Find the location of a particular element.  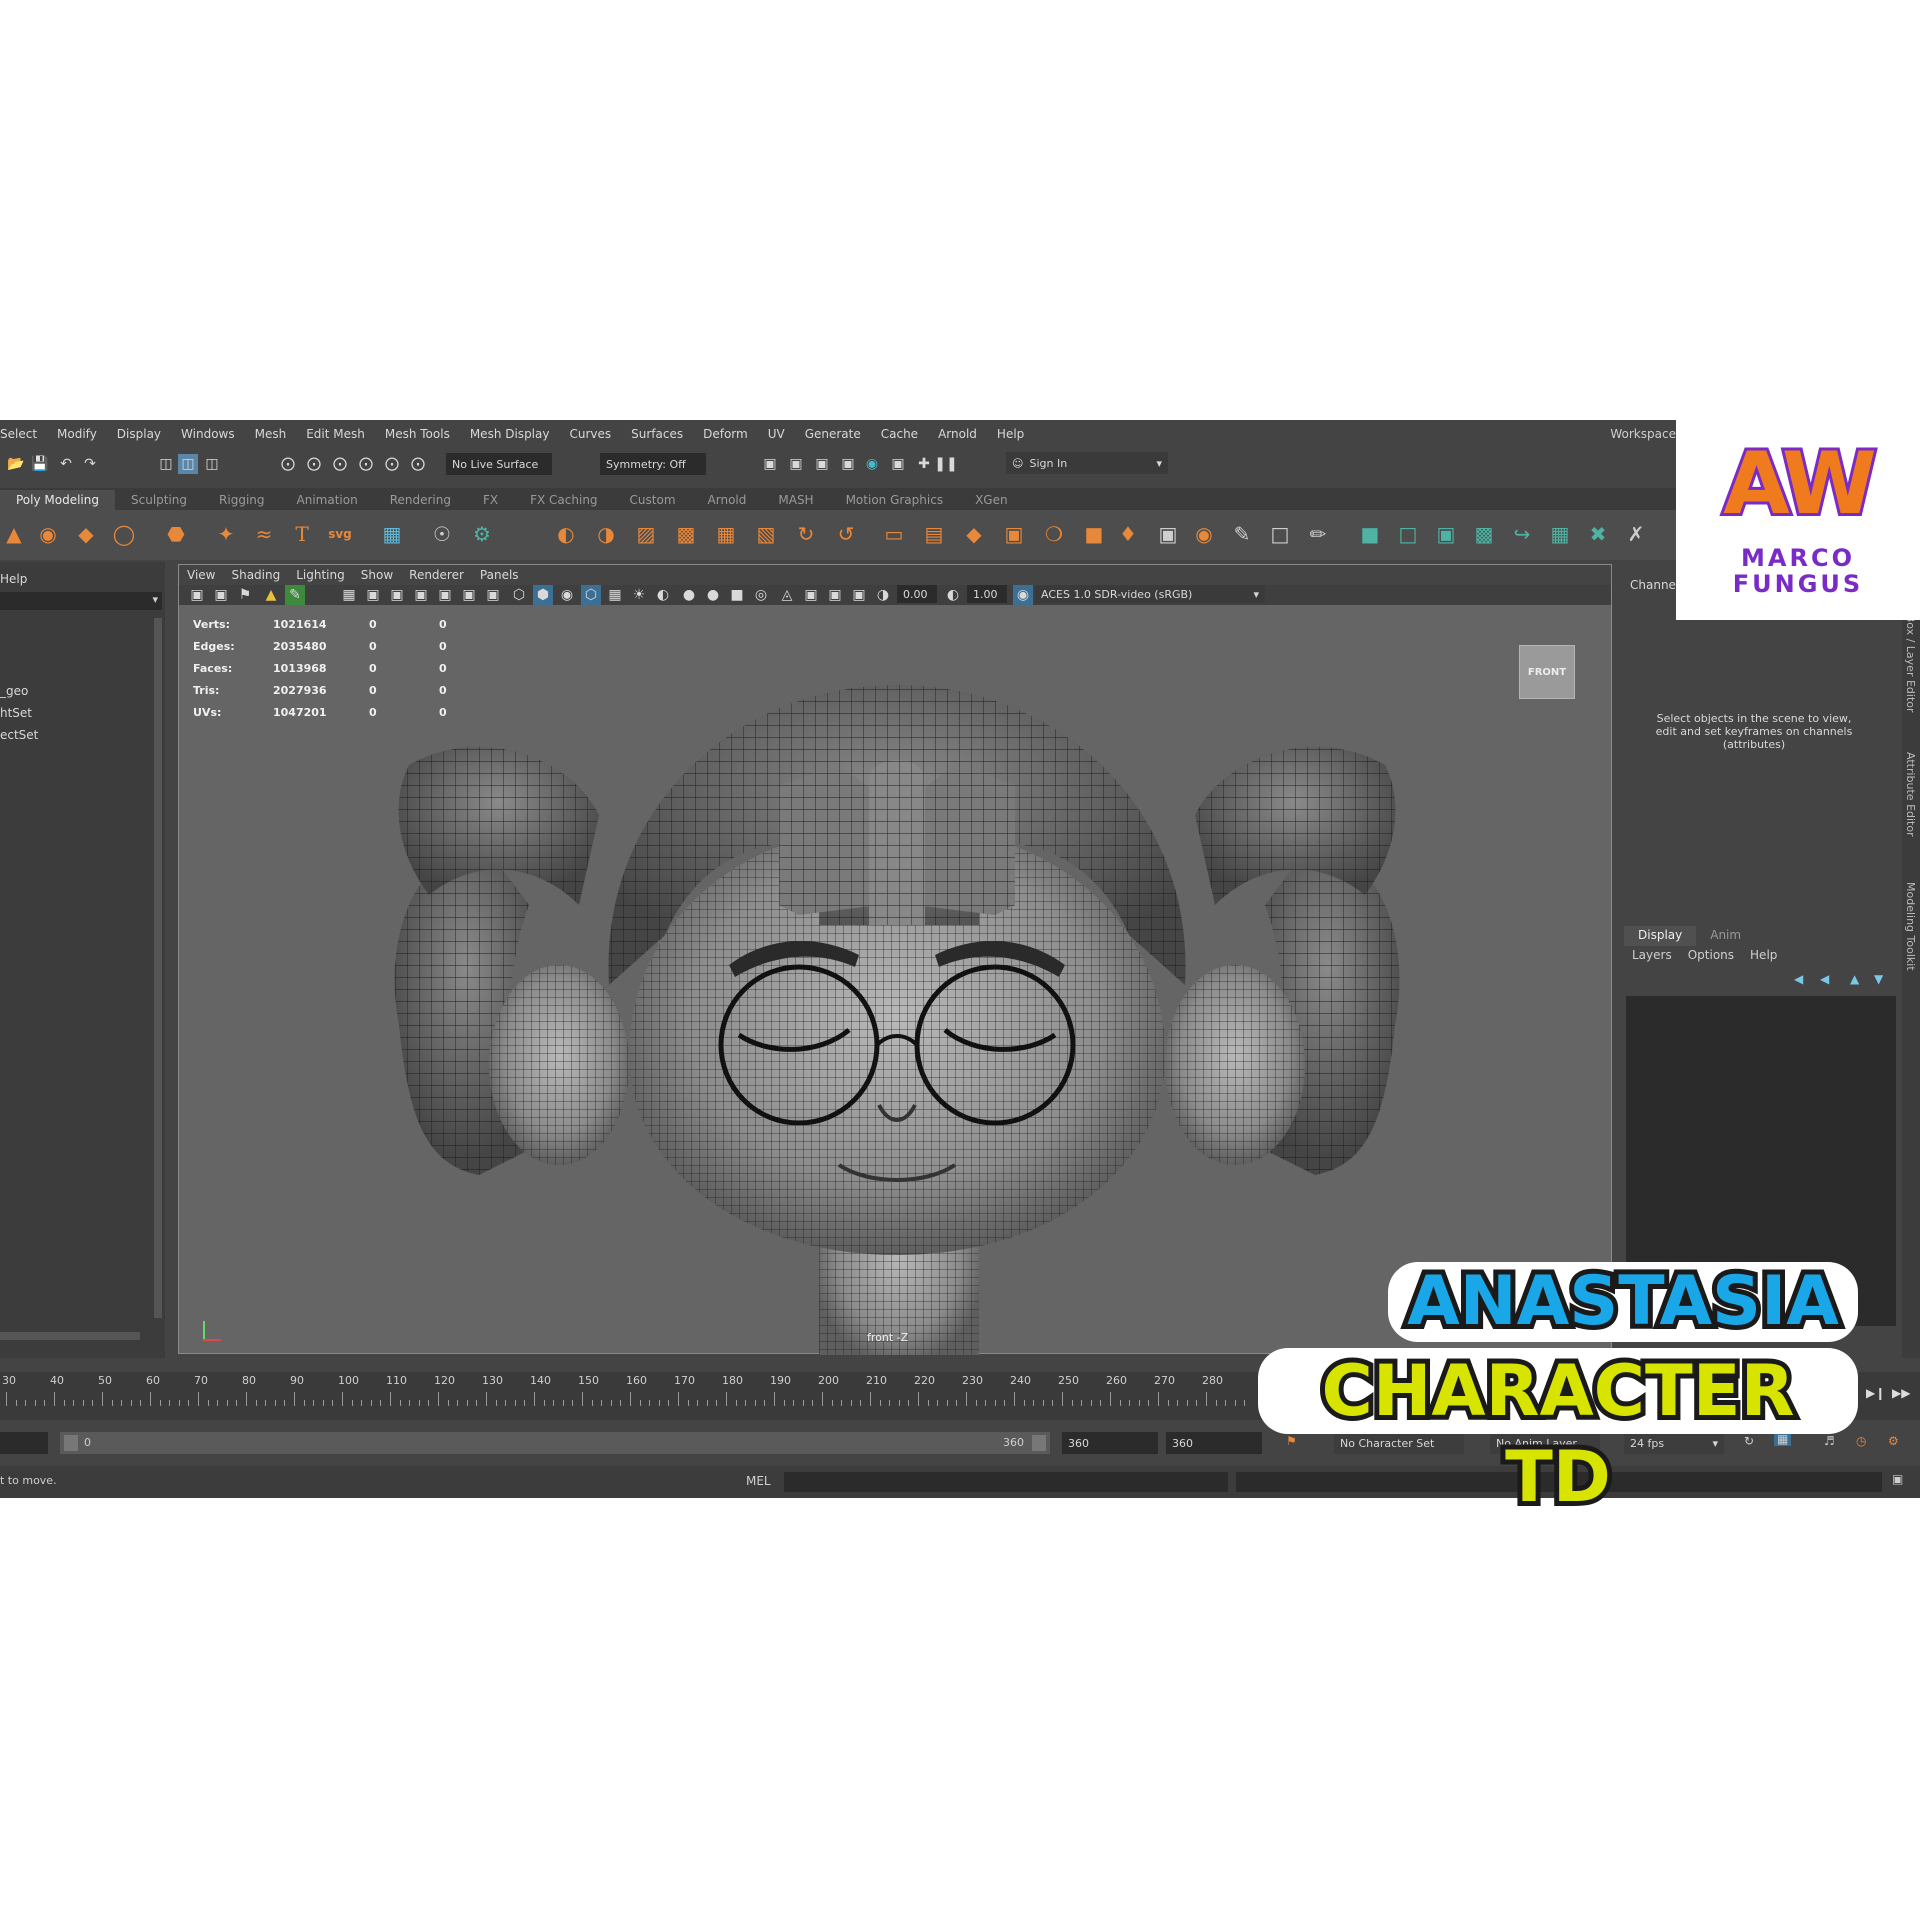

mesh-grid-icon: ▦ is located at coordinates (392, 534).